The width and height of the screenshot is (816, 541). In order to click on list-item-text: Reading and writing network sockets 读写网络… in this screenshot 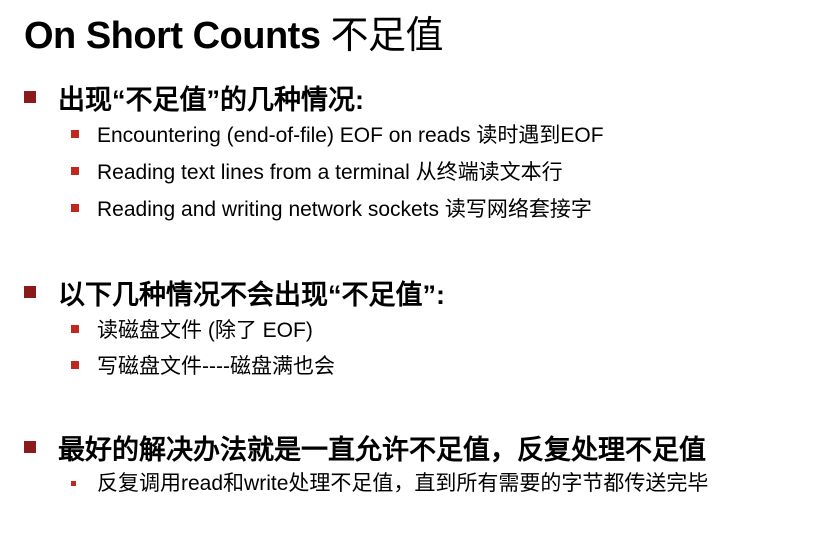, I will do `click(344, 209)`.